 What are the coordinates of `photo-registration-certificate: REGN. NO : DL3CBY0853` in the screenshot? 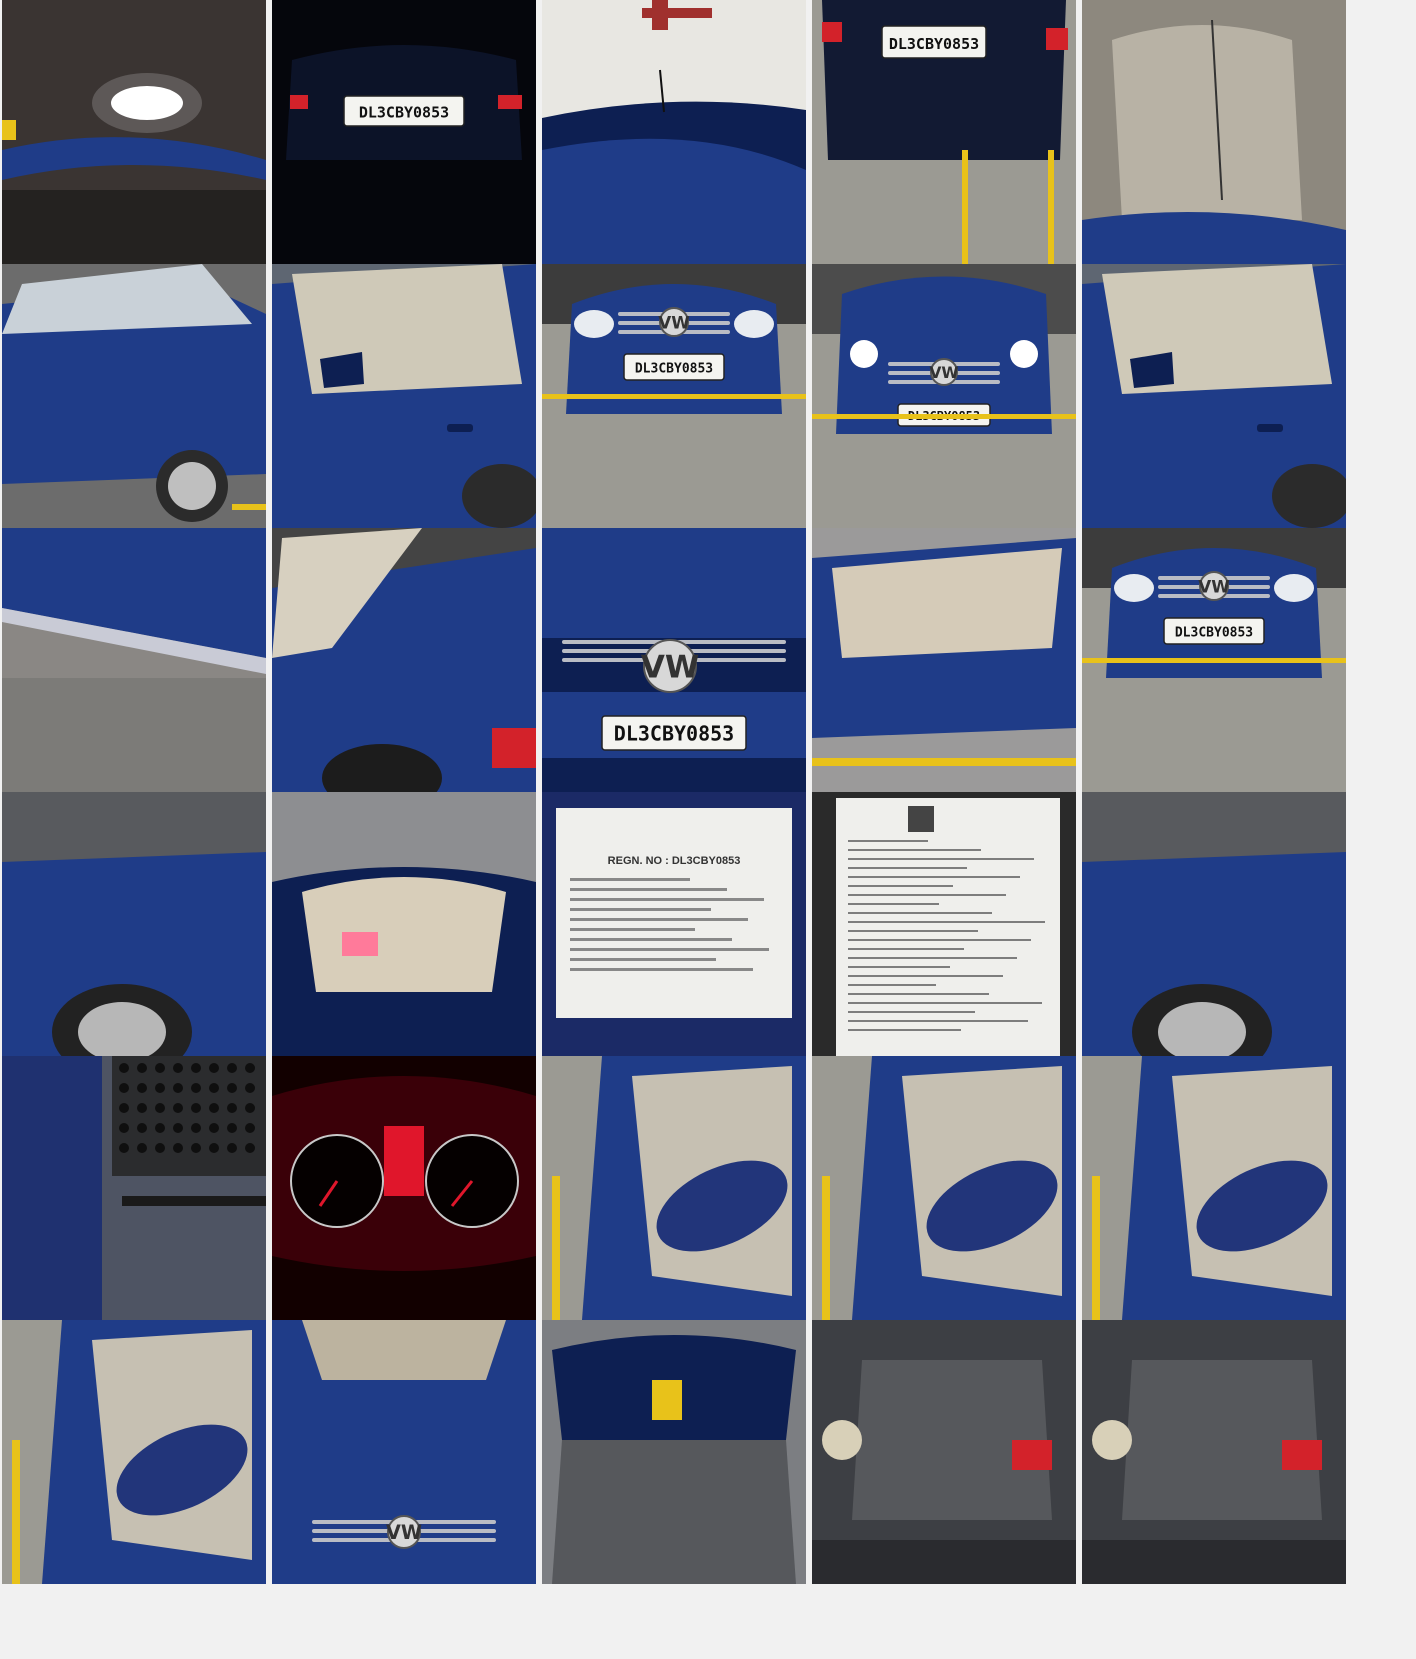 It's located at (674, 924).